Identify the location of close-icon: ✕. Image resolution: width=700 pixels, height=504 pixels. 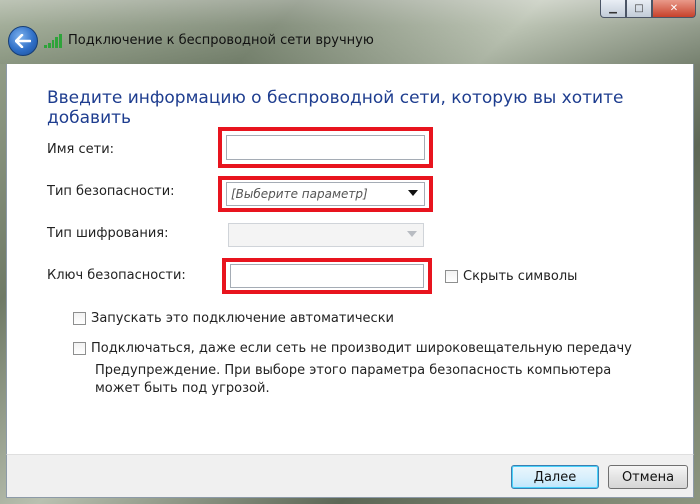
(674, 9).